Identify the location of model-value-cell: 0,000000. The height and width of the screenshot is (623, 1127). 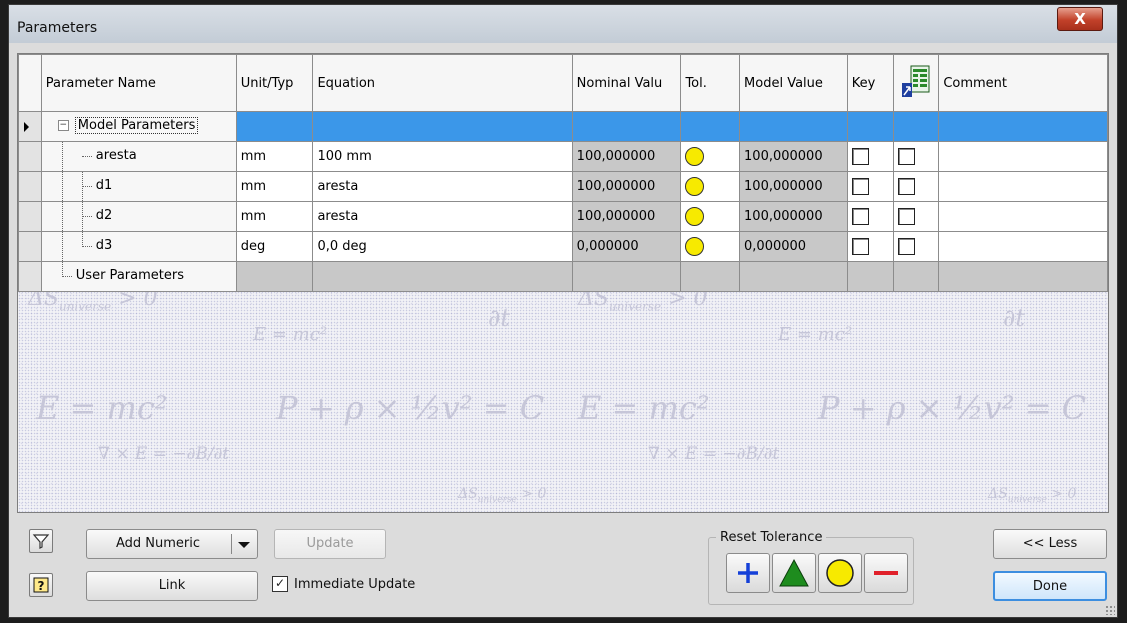
(793, 246).